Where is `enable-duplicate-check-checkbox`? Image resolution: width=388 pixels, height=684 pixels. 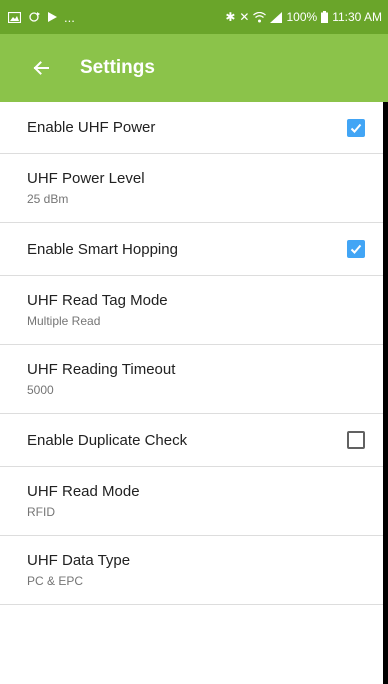 enable-duplicate-check-checkbox is located at coordinates (356, 440).